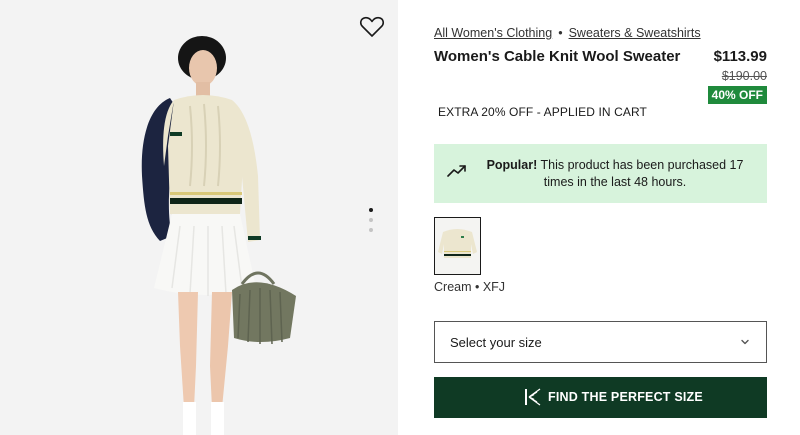 The height and width of the screenshot is (435, 800). Describe the element at coordinates (635, 33) in the screenshot. I see `breadcrumb-link-sweaters: Sweaters & Sweatshirts` at that location.